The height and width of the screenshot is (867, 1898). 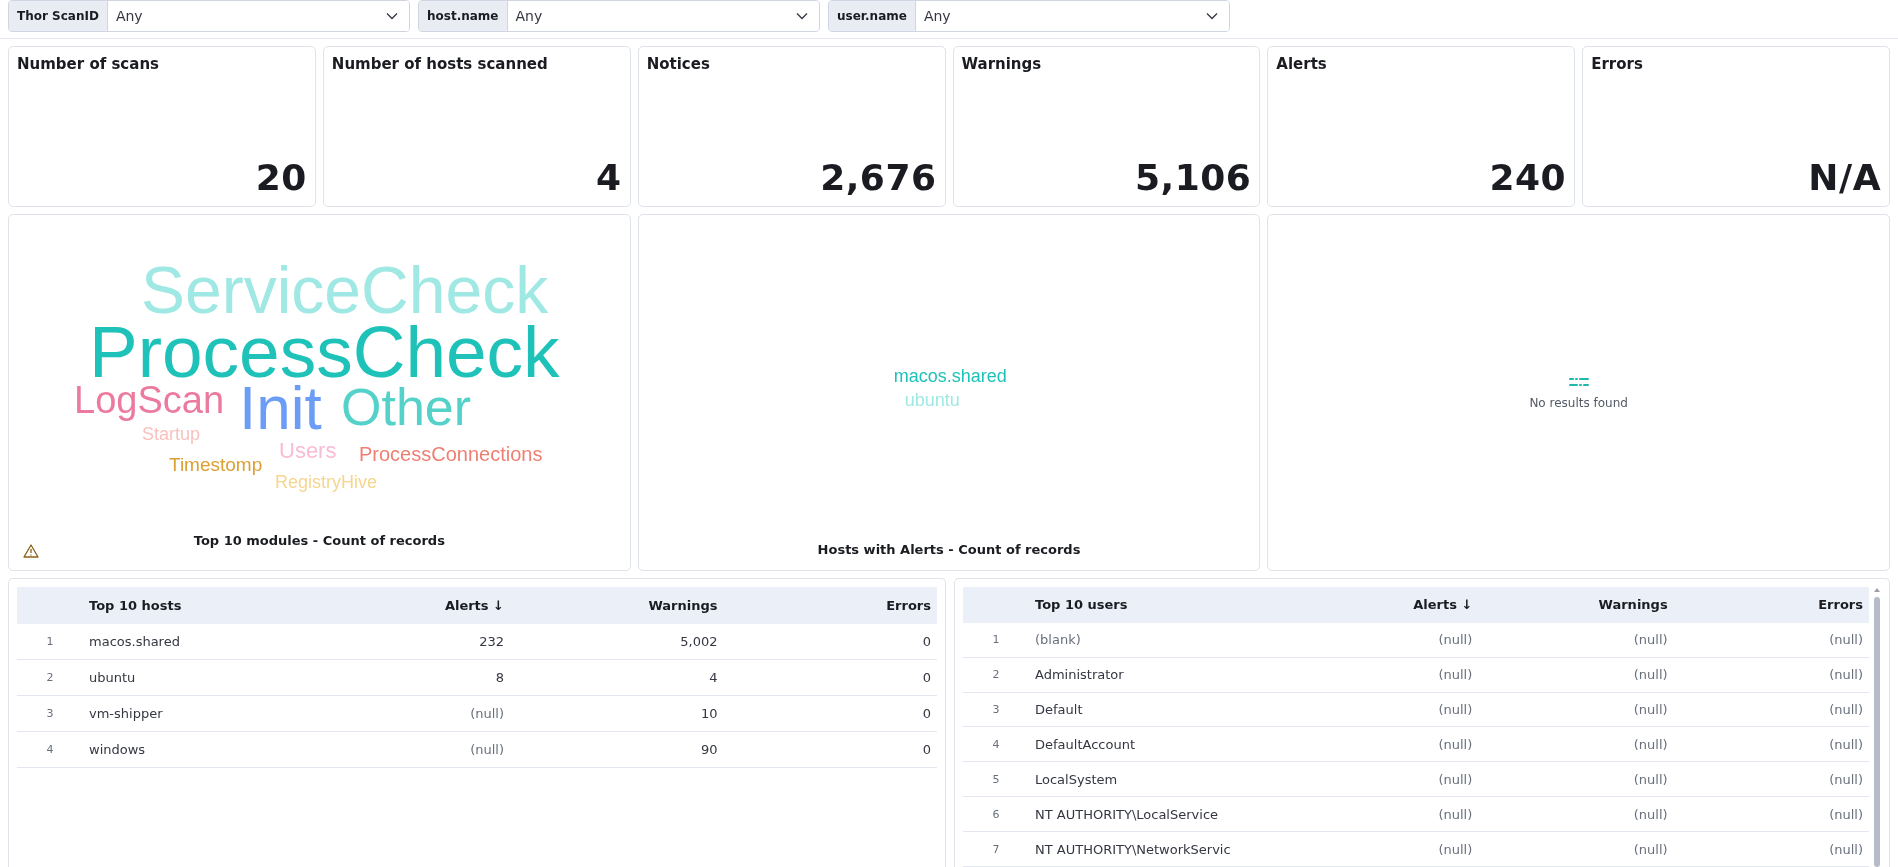 What do you see at coordinates (345, 290) in the screenshot?
I see `cloud-word: ServiceCheck` at bounding box center [345, 290].